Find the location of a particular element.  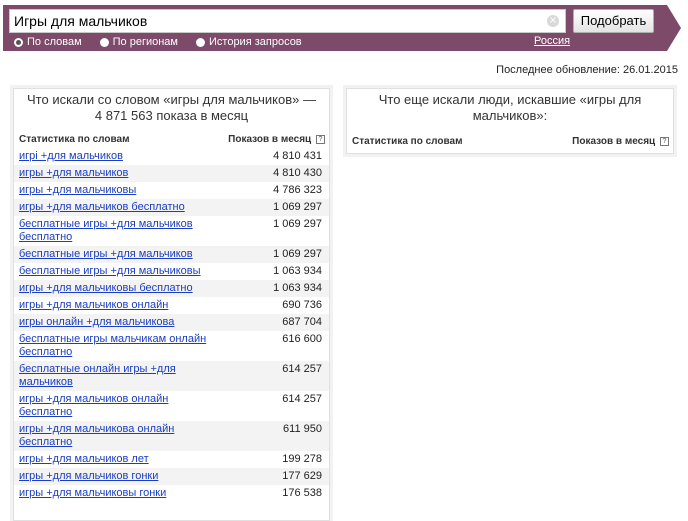

phrase-link: игры +для мальчиков лет is located at coordinates (84, 459).